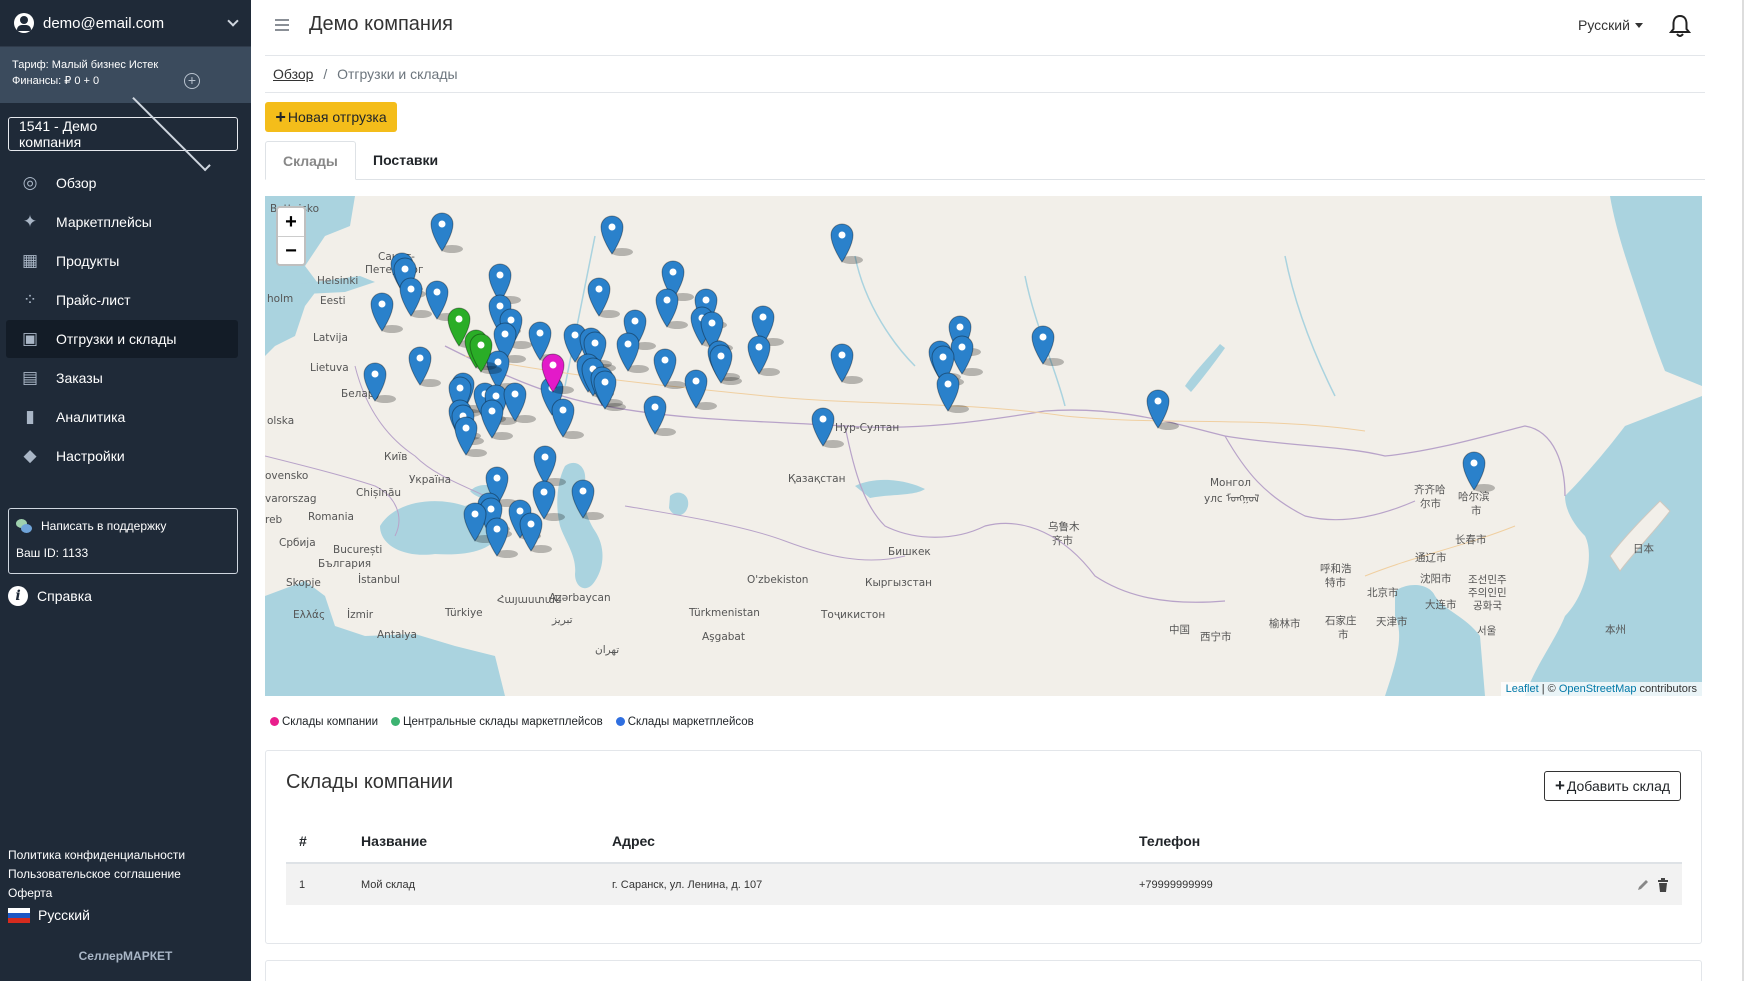 Image resolution: width=1744 pixels, height=981 pixels. Describe the element at coordinates (1663, 884) in the screenshot. I see `trash-icon` at that location.